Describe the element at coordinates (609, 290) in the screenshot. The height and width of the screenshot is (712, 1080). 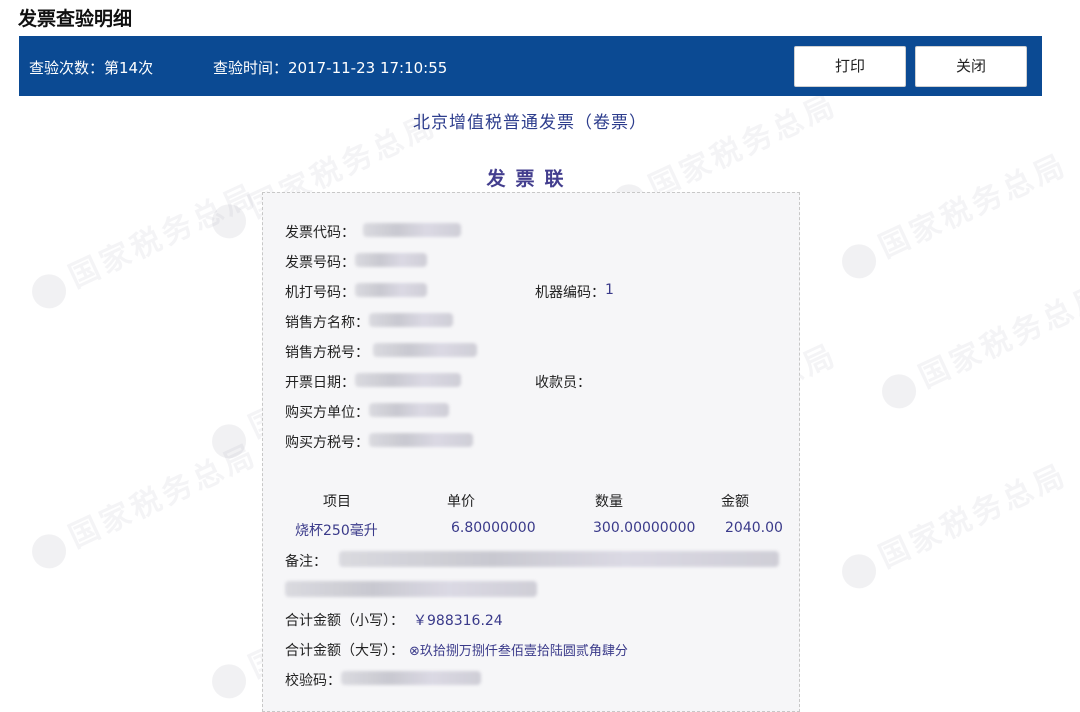
I see `machine-code-value: 1` at that location.